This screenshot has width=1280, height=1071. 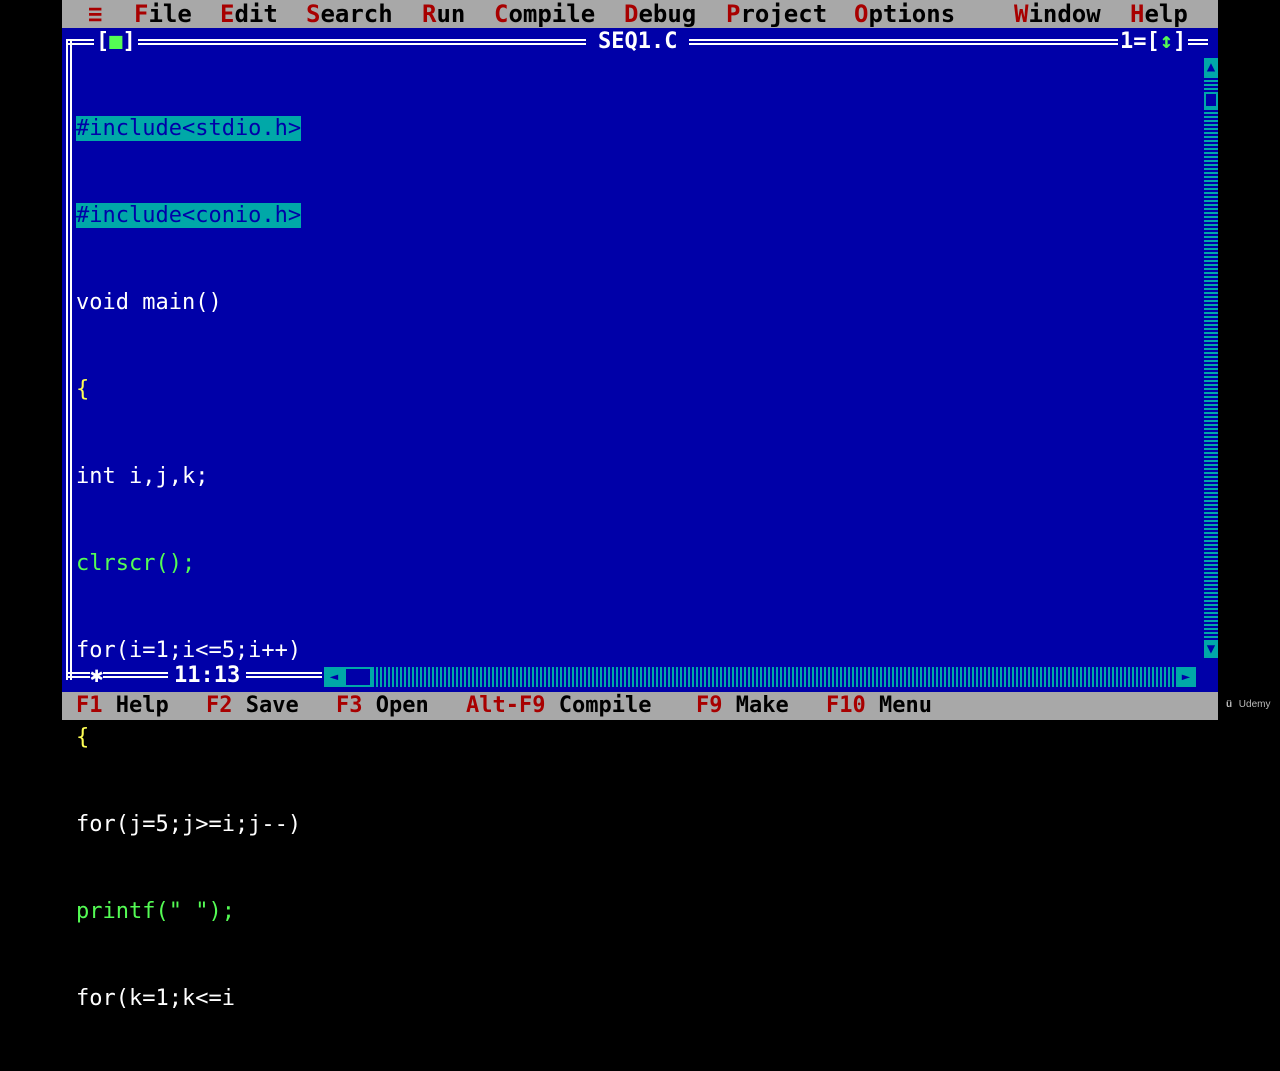 What do you see at coordinates (639, 215) in the screenshot?
I see `code-line: #include<conio.h>` at bounding box center [639, 215].